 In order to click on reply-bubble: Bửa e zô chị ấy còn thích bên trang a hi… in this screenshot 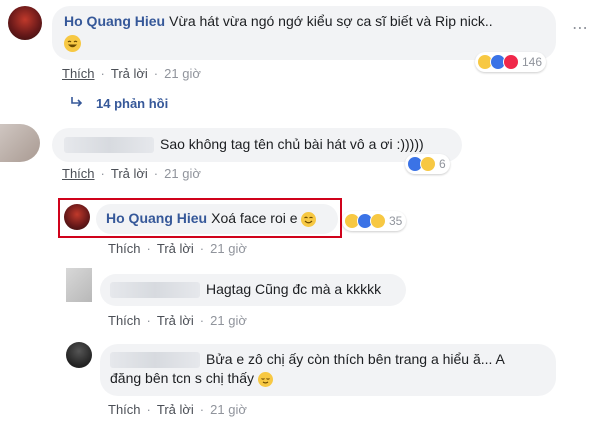, I will do `click(328, 370)`.